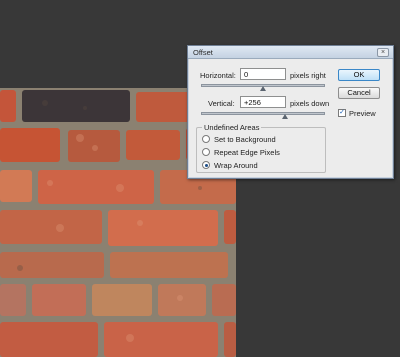  What do you see at coordinates (362, 113) in the screenshot?
I see `preview-label: Preview` at bounding box center [362, 113].